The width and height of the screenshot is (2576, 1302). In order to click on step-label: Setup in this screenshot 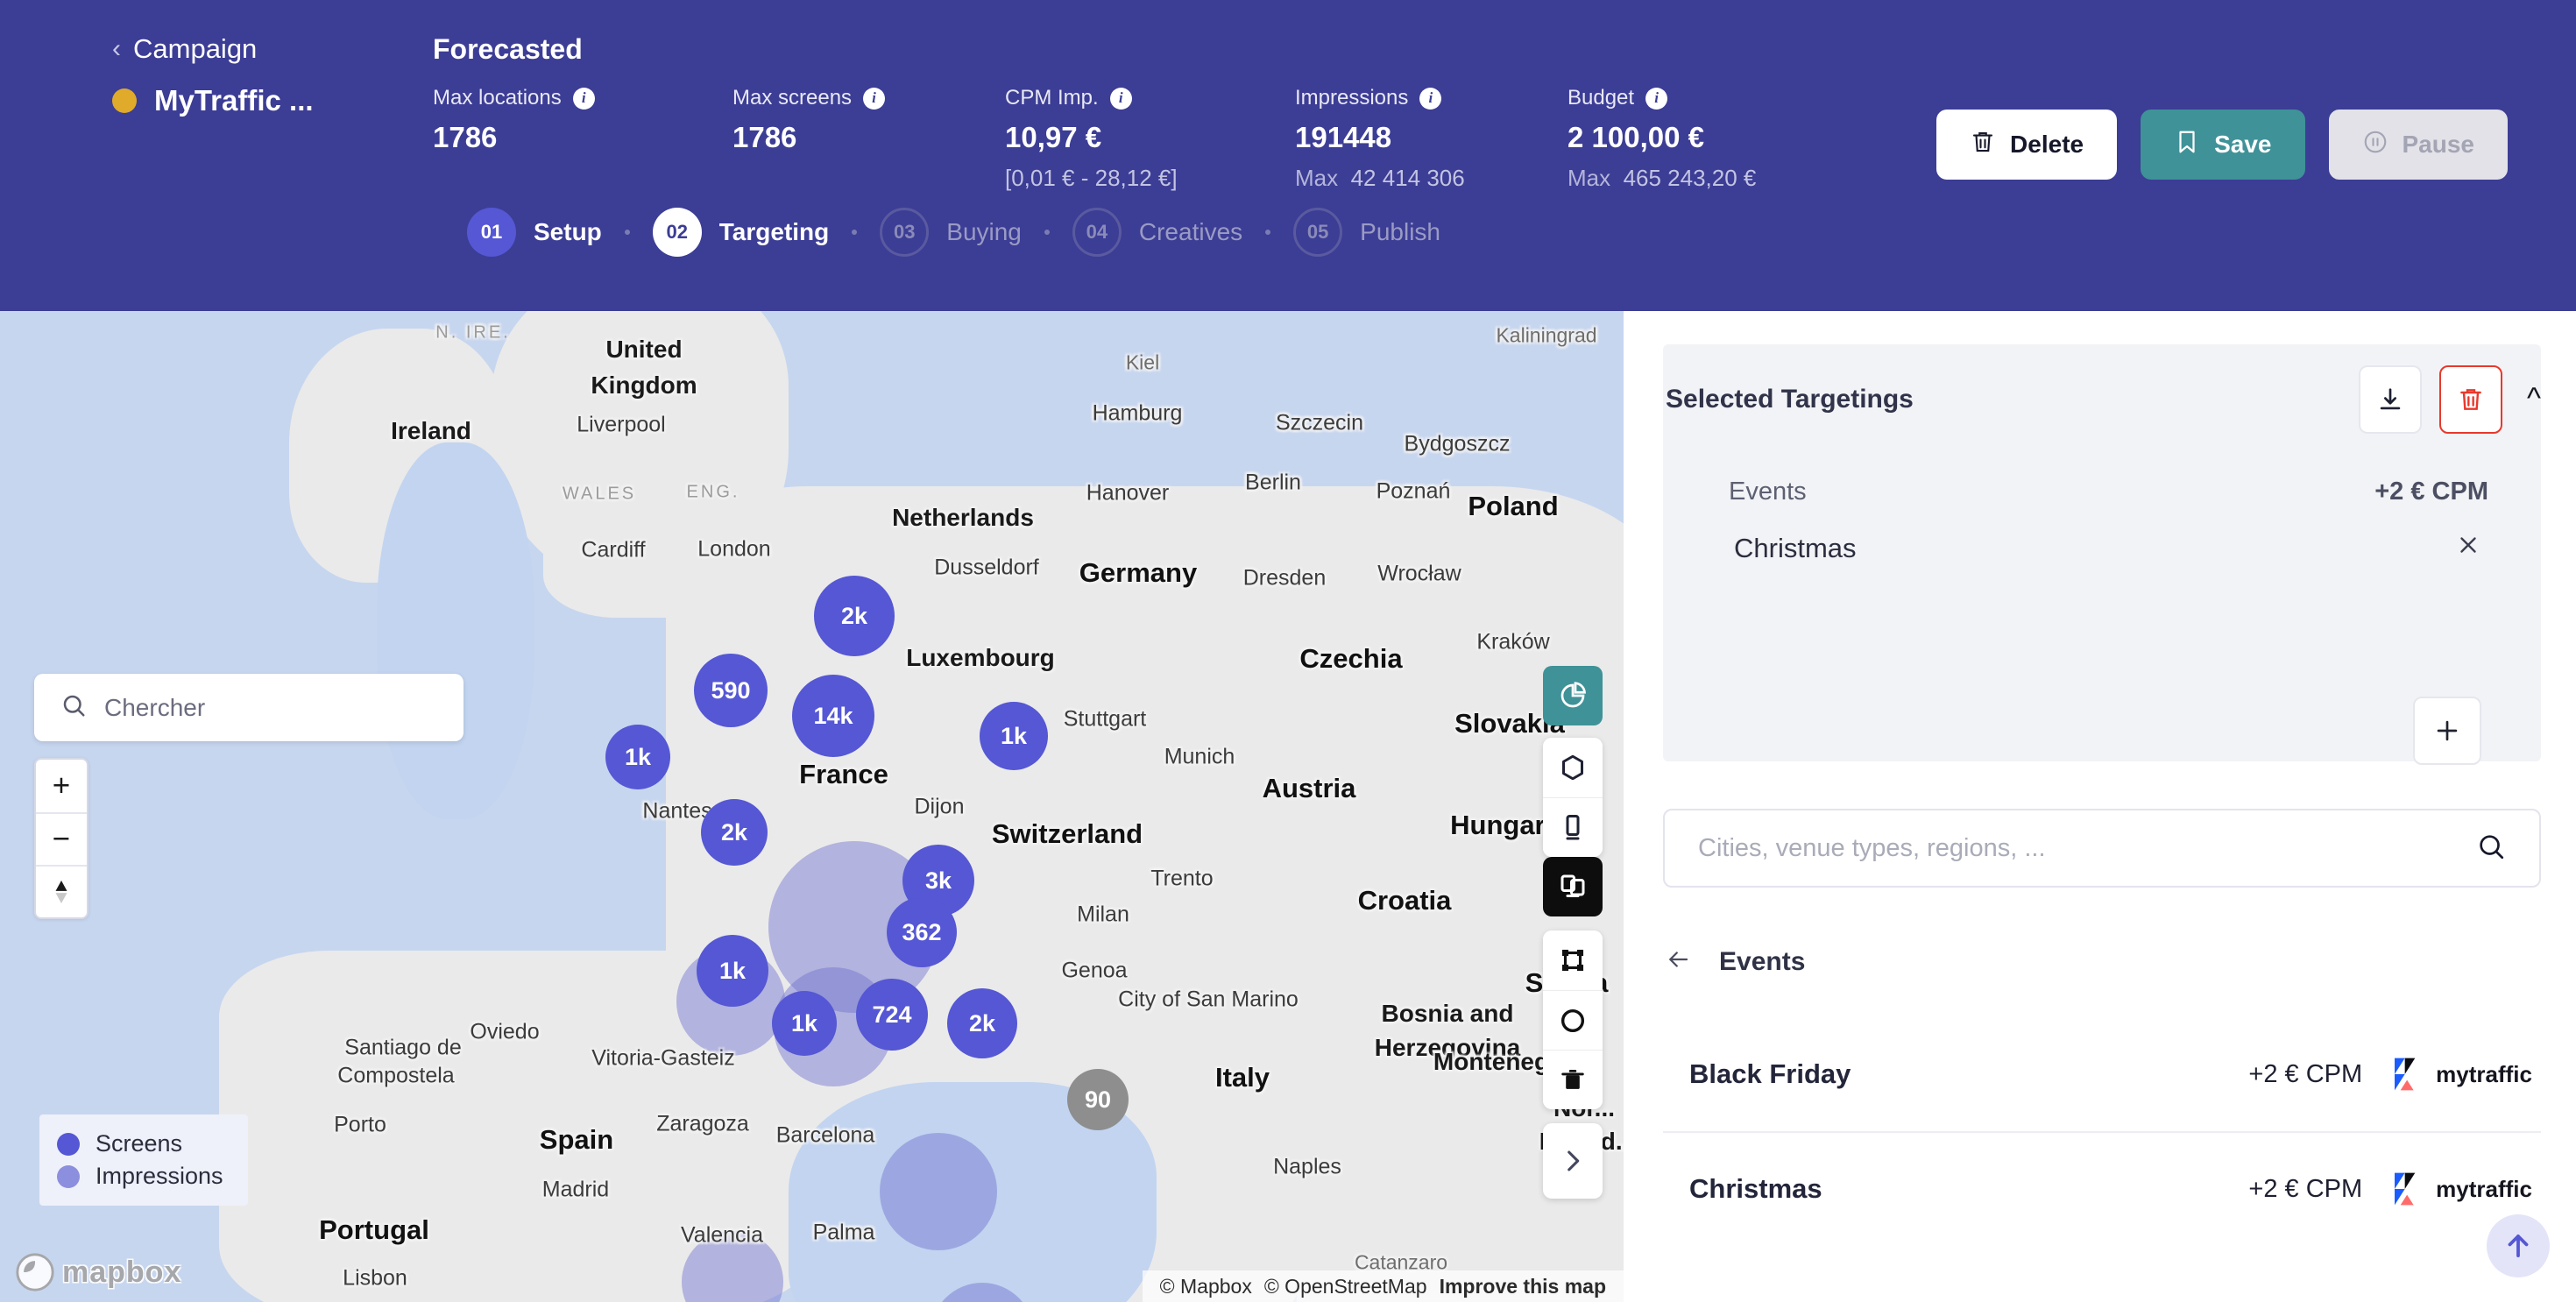, I will do `click(568, 231)`.